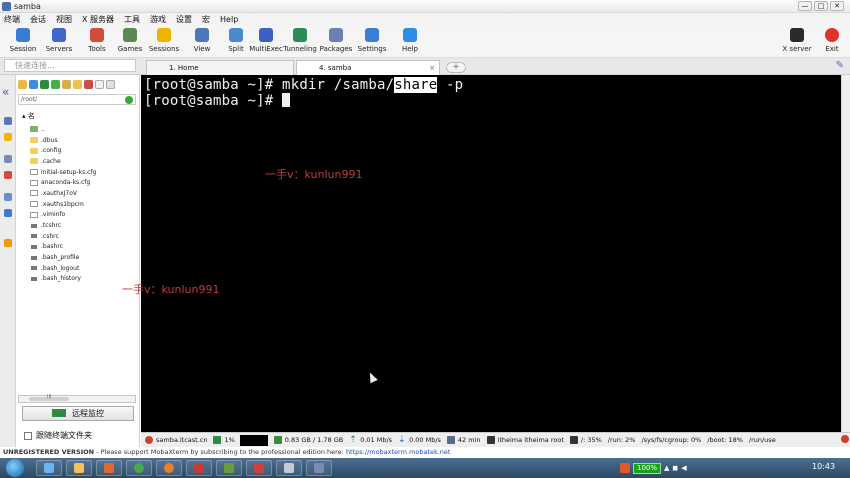 The width and height of the screenshot is (850, 478). Describe the element at coordinates (85, 172) in the screenshot. I see `file-list-item: initial-setup-ks.cfg` at that location.